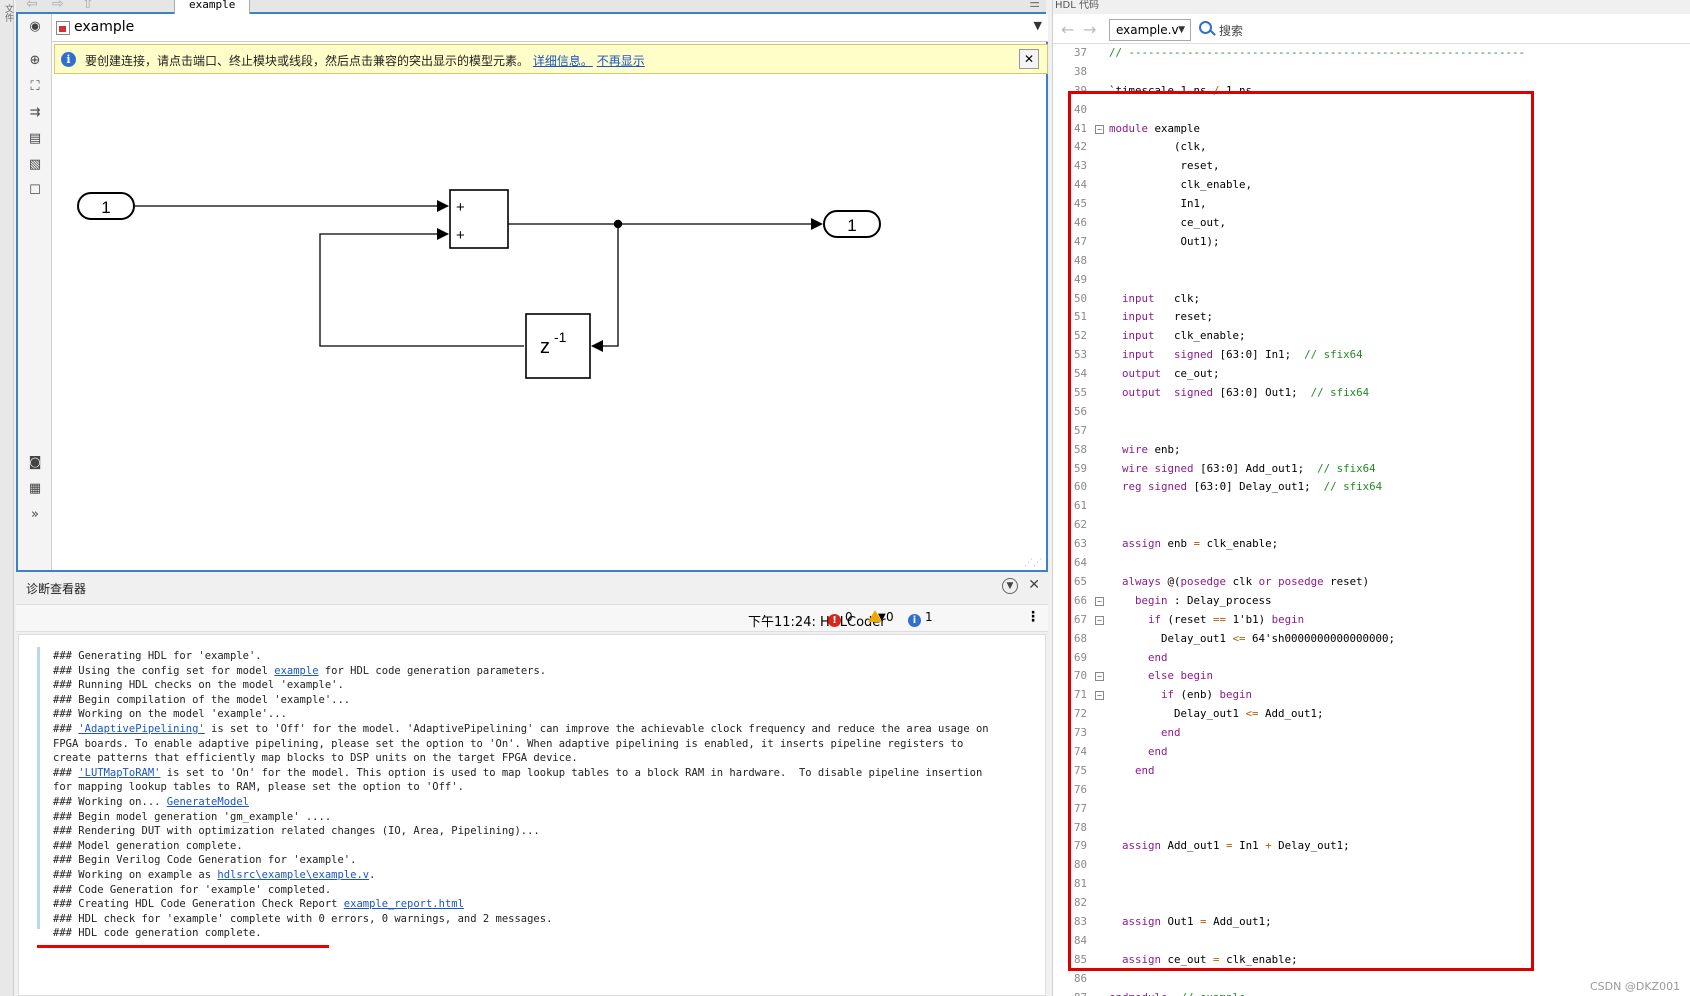 The width and height of the screenshot is (1690, 996). What do you see at coordinates (1371, 72) in the screenshot?
I see `code-line: 38` at bounding box center [1371, 72].